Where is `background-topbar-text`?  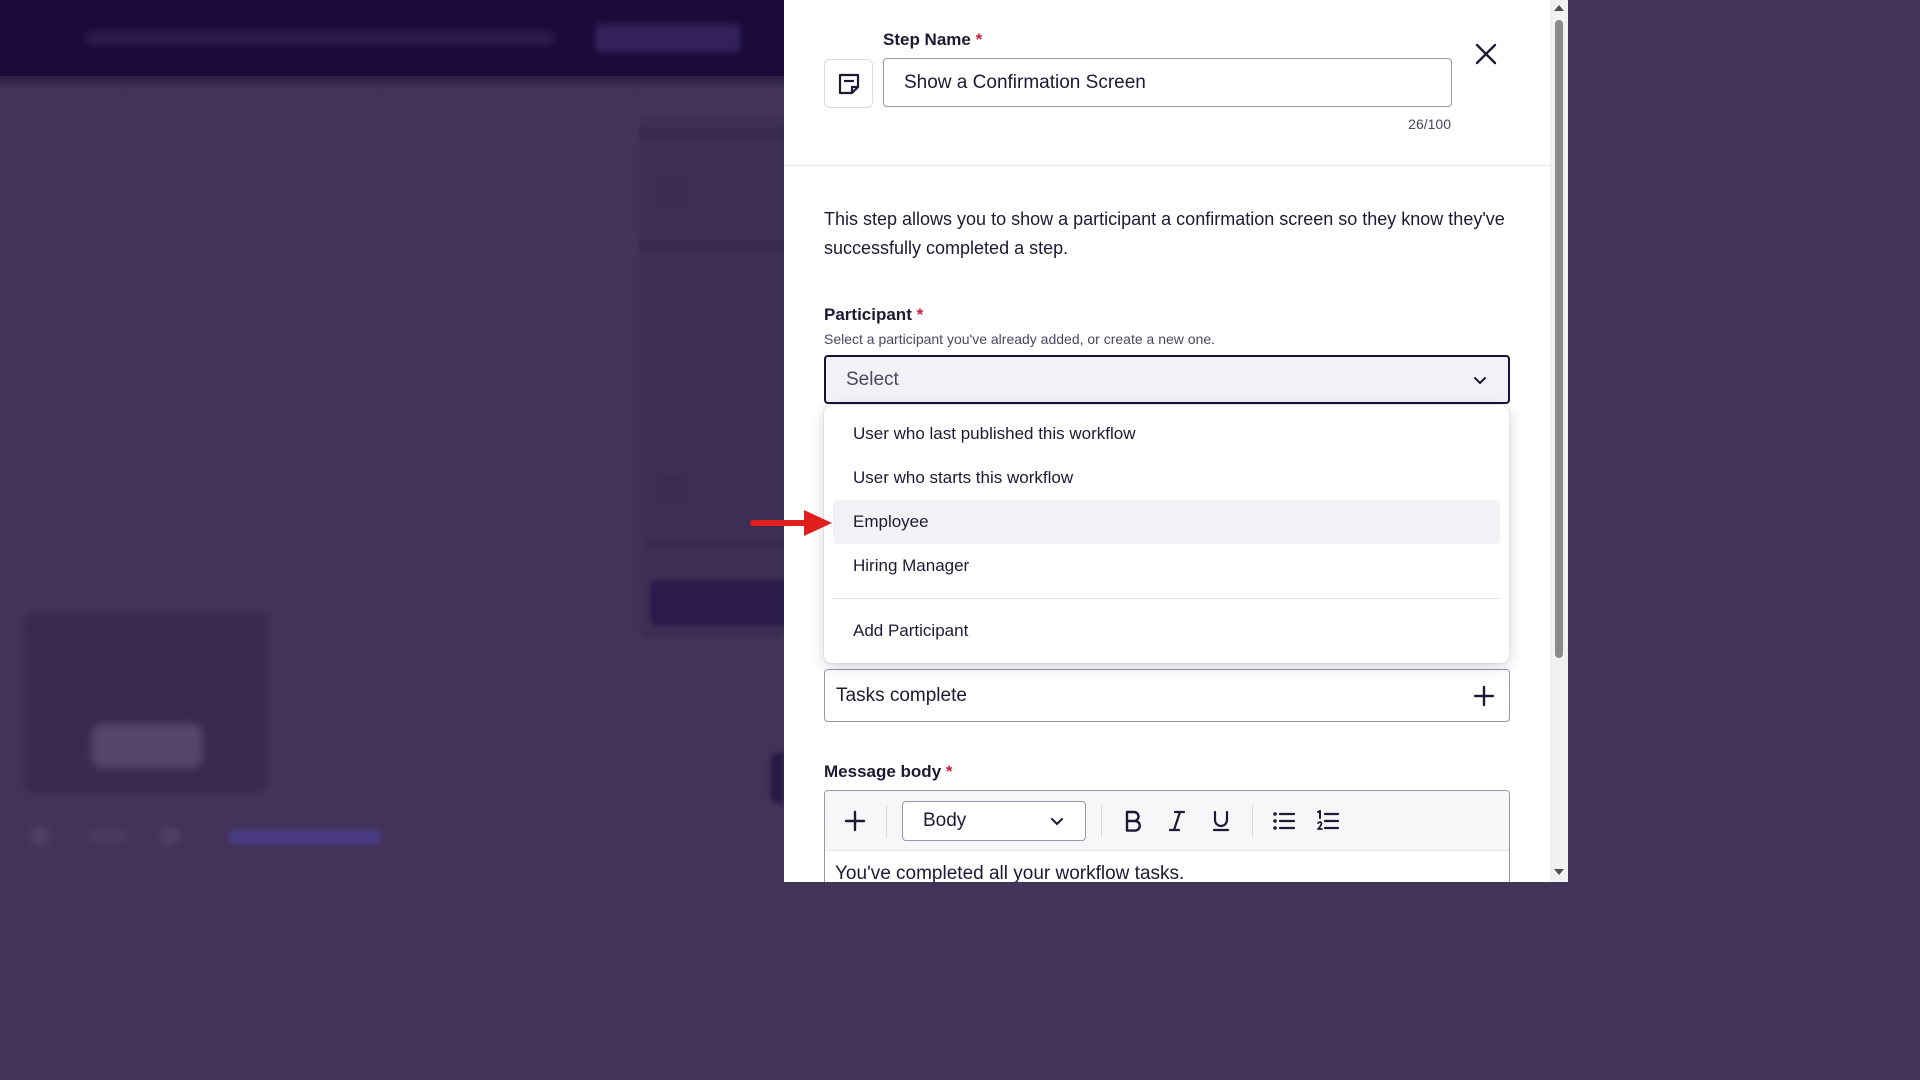 background-topbar-text is located at coordinates (320, 38).